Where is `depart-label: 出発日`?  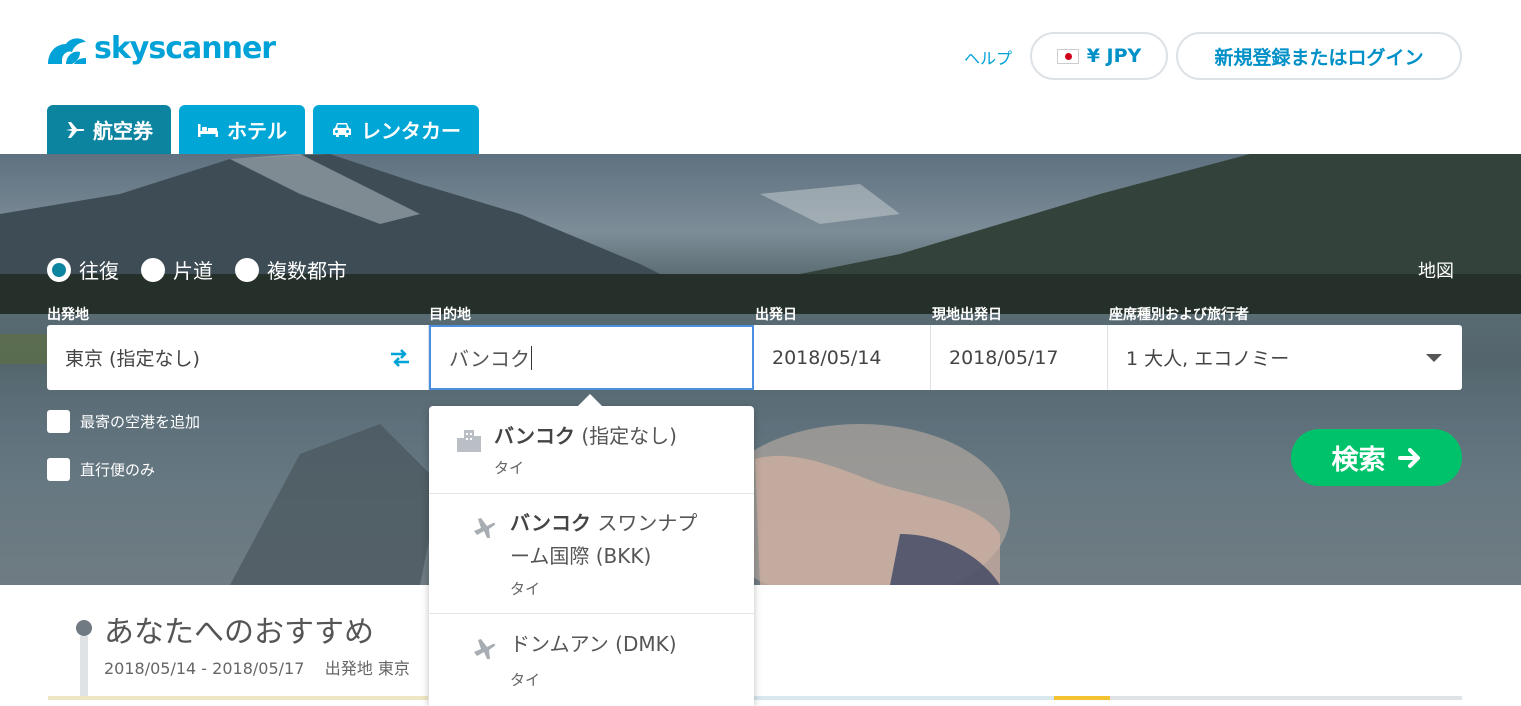
depart-label: 出発日 is located at coordinates (776, 315).